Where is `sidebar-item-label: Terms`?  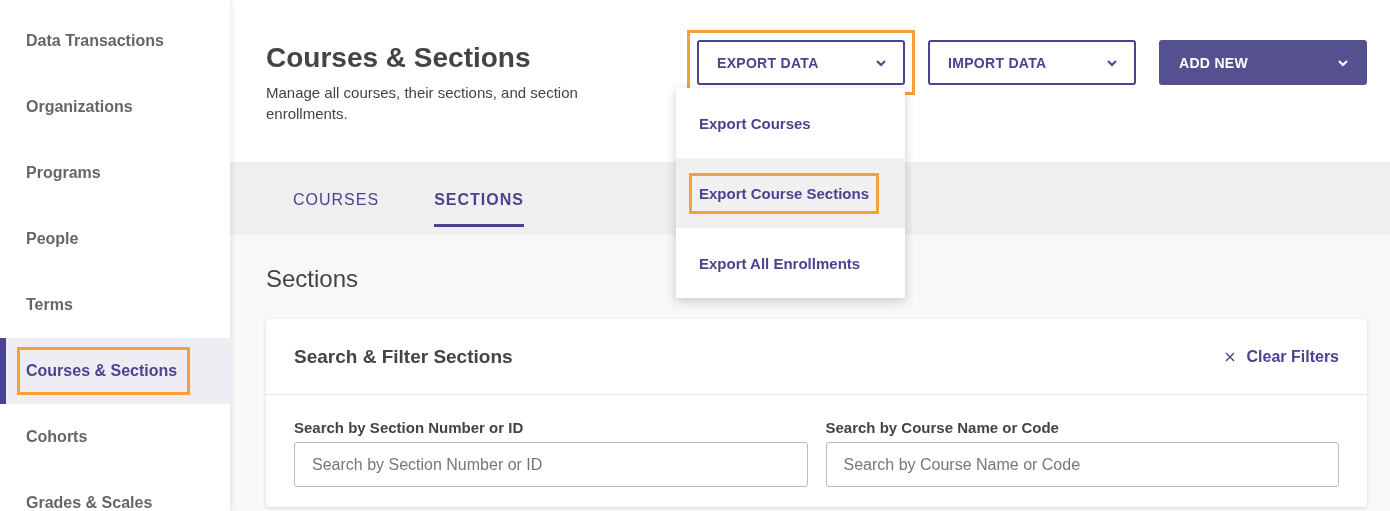
sidebar-item-label: Terms is located at coordinates (49, 305).